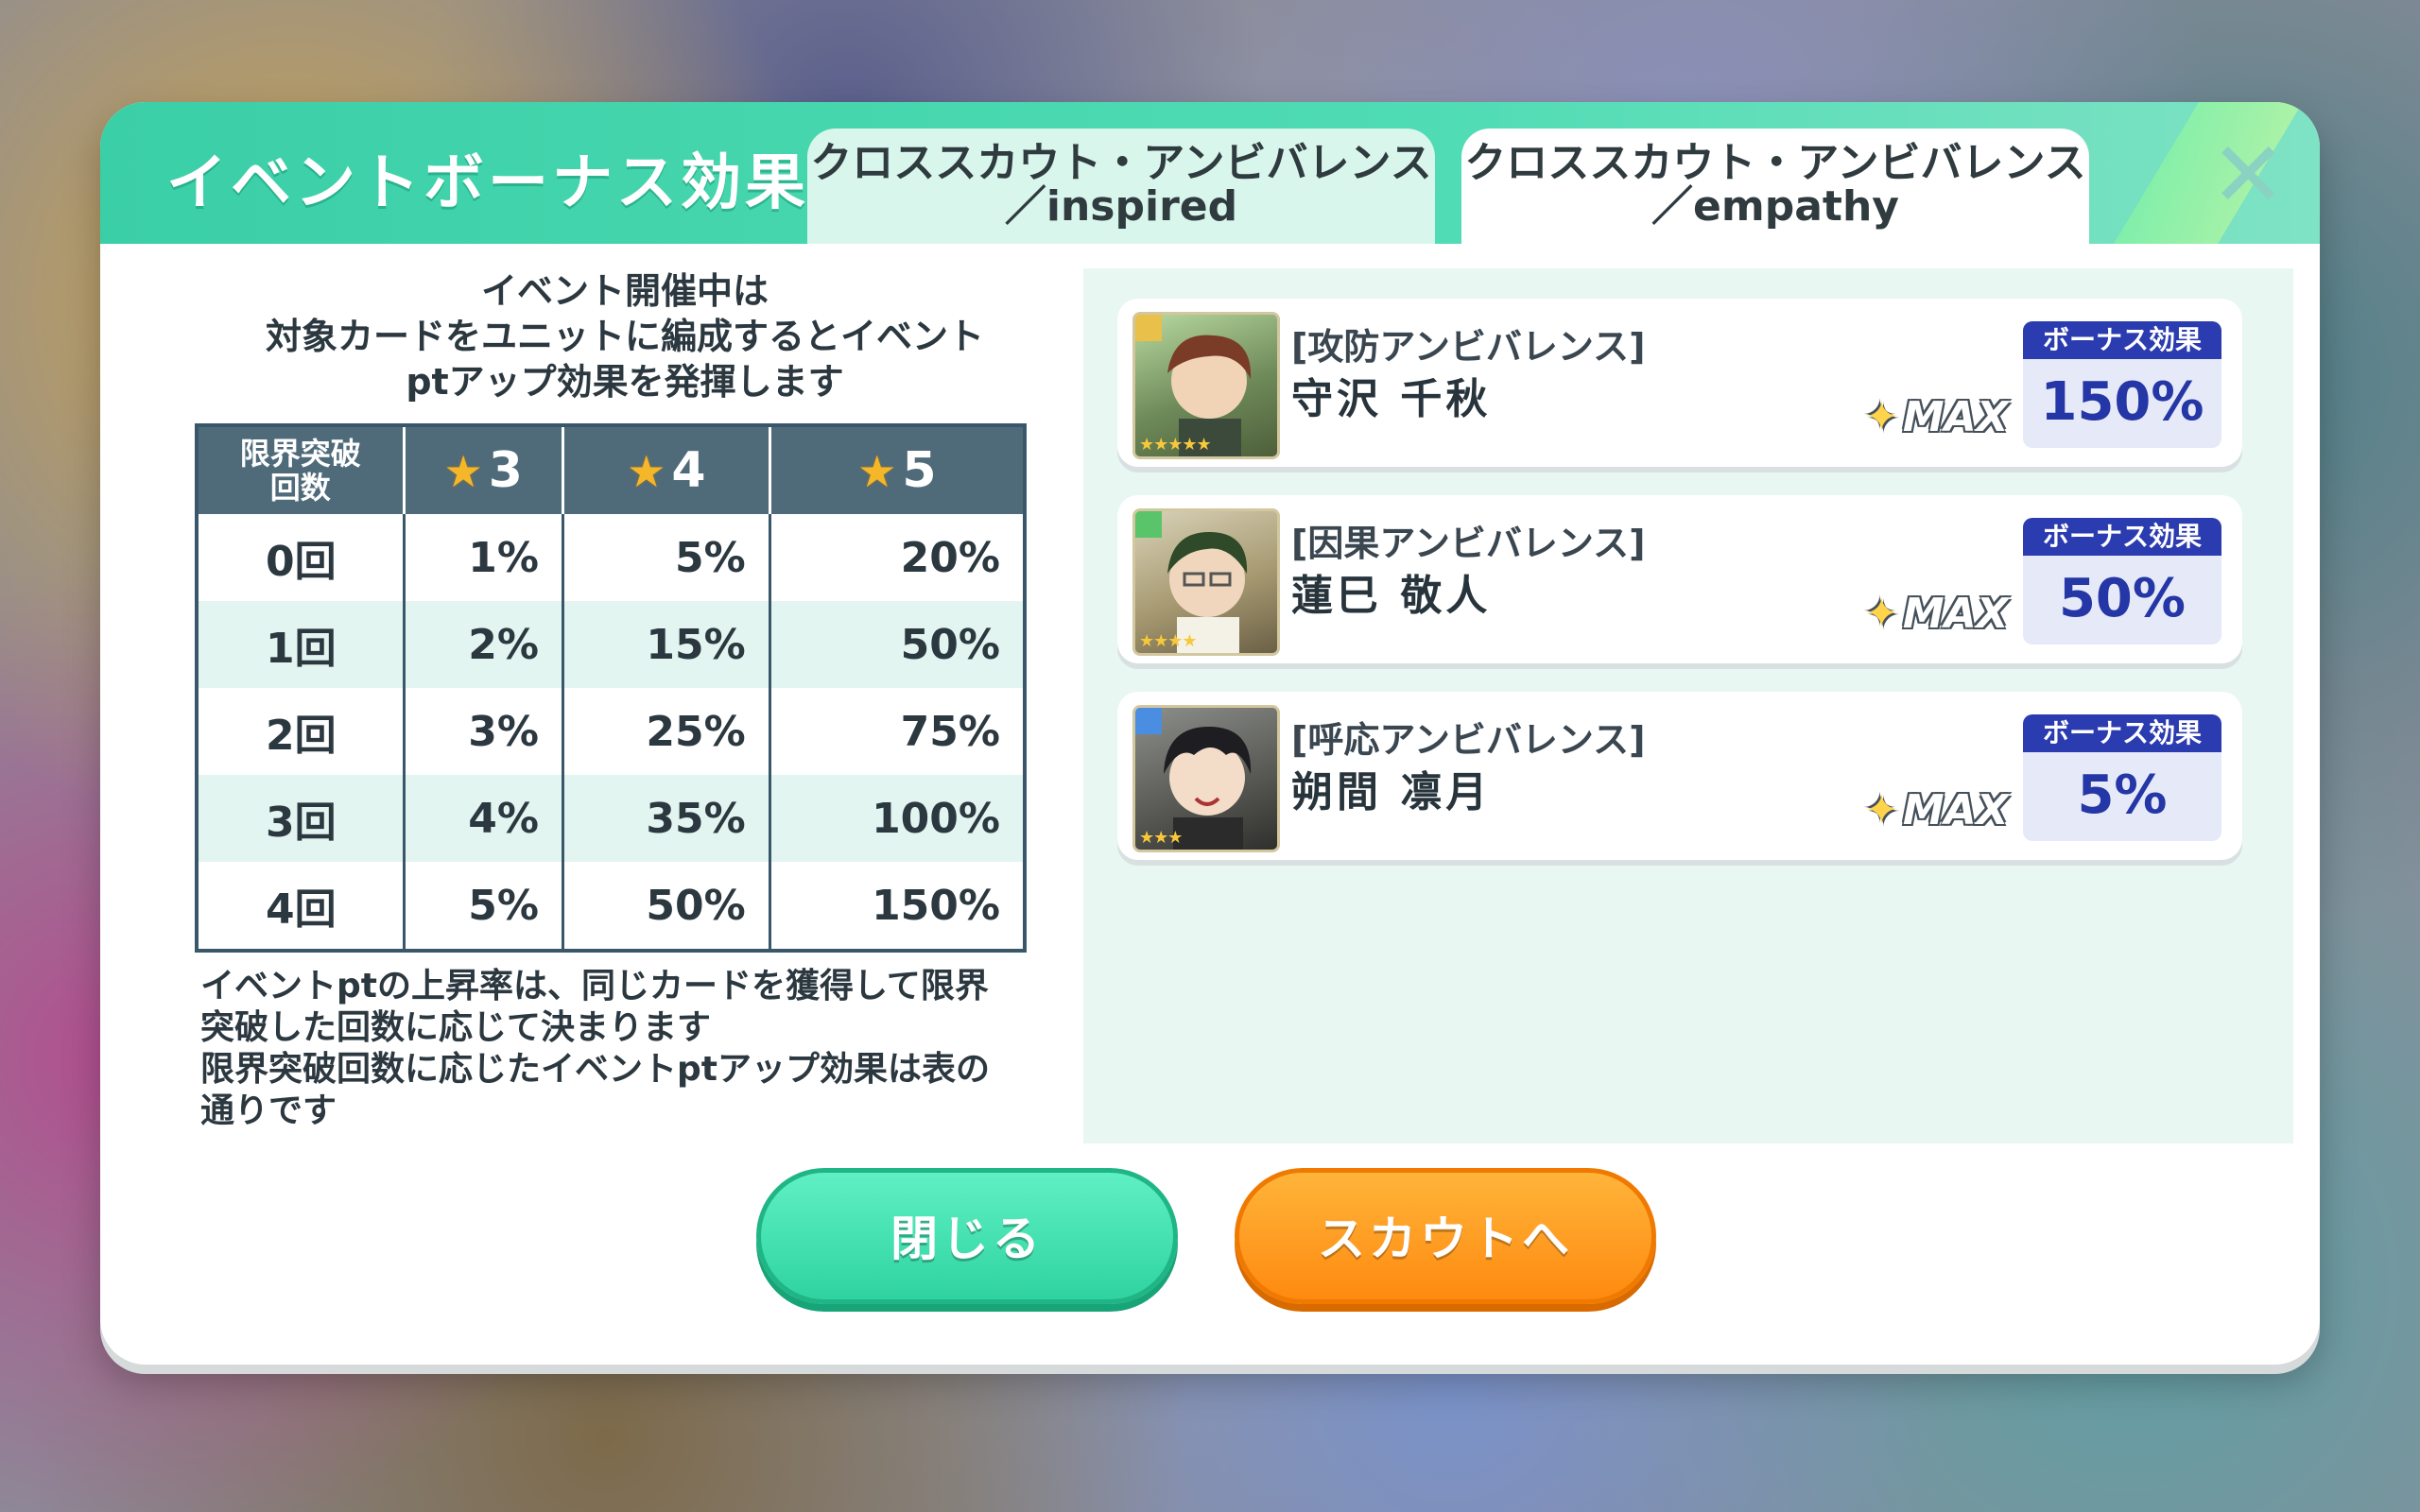 The width and height of the screenshot is (2420, 1512). I want to click on table-row: 1回 2% 15% 50%, so click(611, 644).